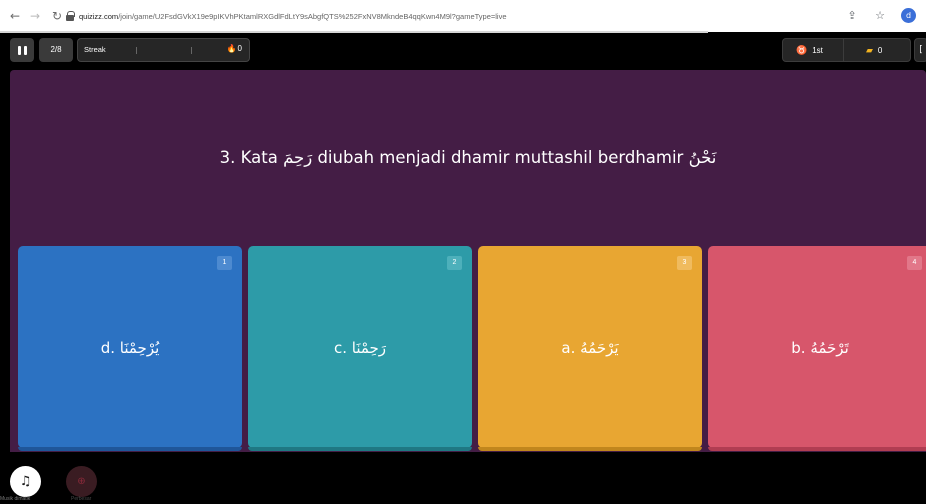 The height and width of the screenshot is (504, 926). What do you see at coordinates (95, 49) in the screenshot?
I see `streak-label: Streak` at bounding box center [95, 49].